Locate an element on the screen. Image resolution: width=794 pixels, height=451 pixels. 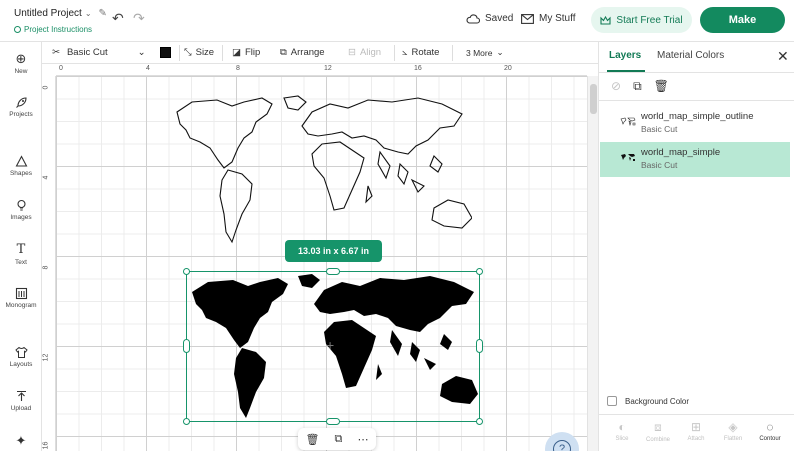
ruler-tick-label: 20 is located at coordinates (508, 68).